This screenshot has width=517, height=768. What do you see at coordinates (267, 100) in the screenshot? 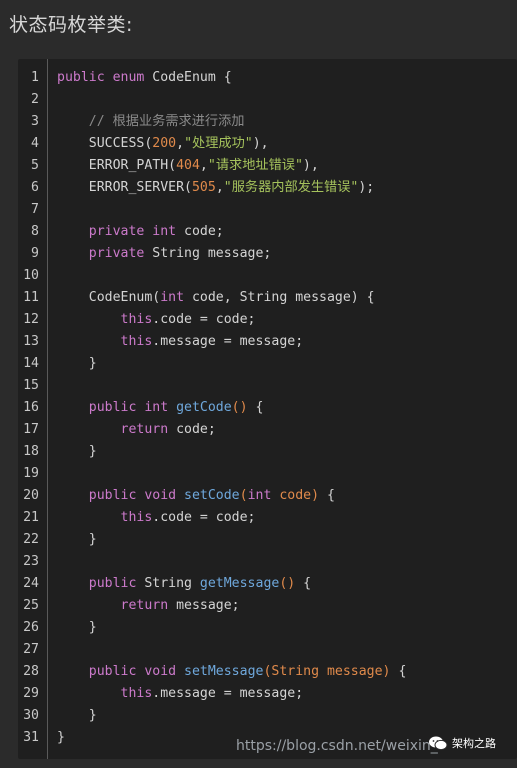
I see `code-line: 2` at bounding box center [267, 100].